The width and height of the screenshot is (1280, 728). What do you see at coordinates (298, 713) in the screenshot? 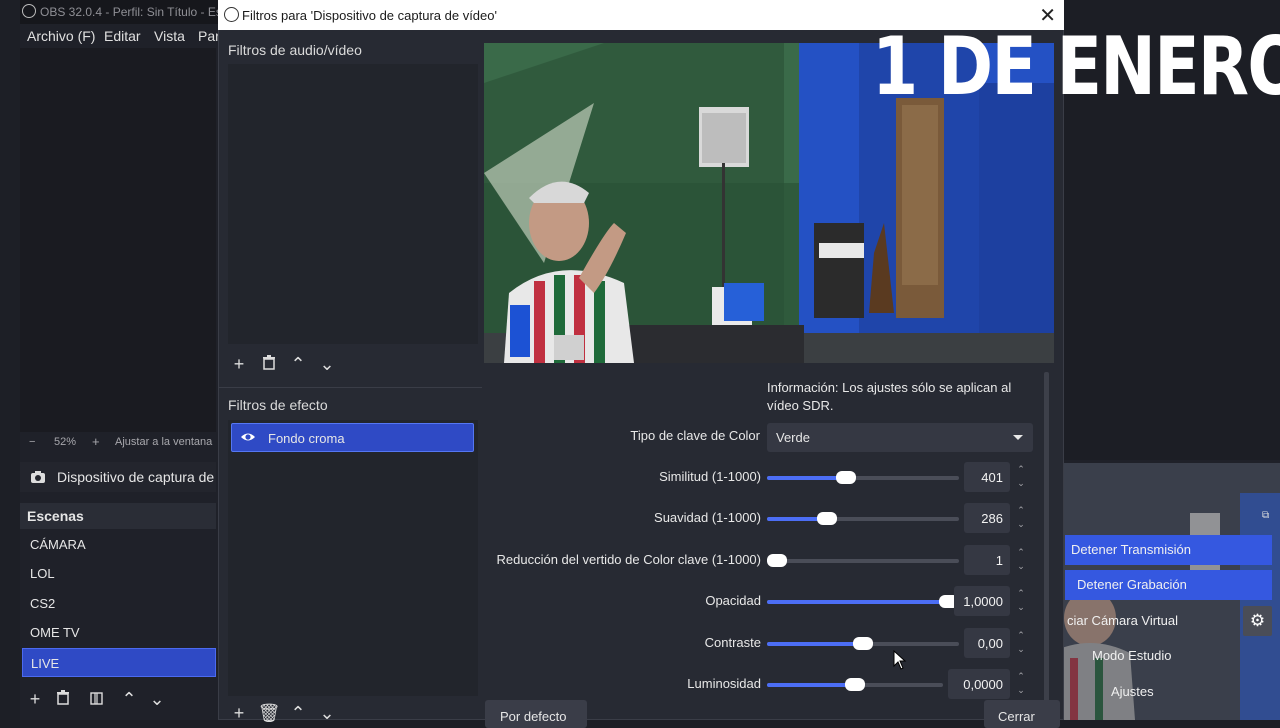
I see `move-effect-filter-up-icon: ⌃` at bounding box center [298, 713].